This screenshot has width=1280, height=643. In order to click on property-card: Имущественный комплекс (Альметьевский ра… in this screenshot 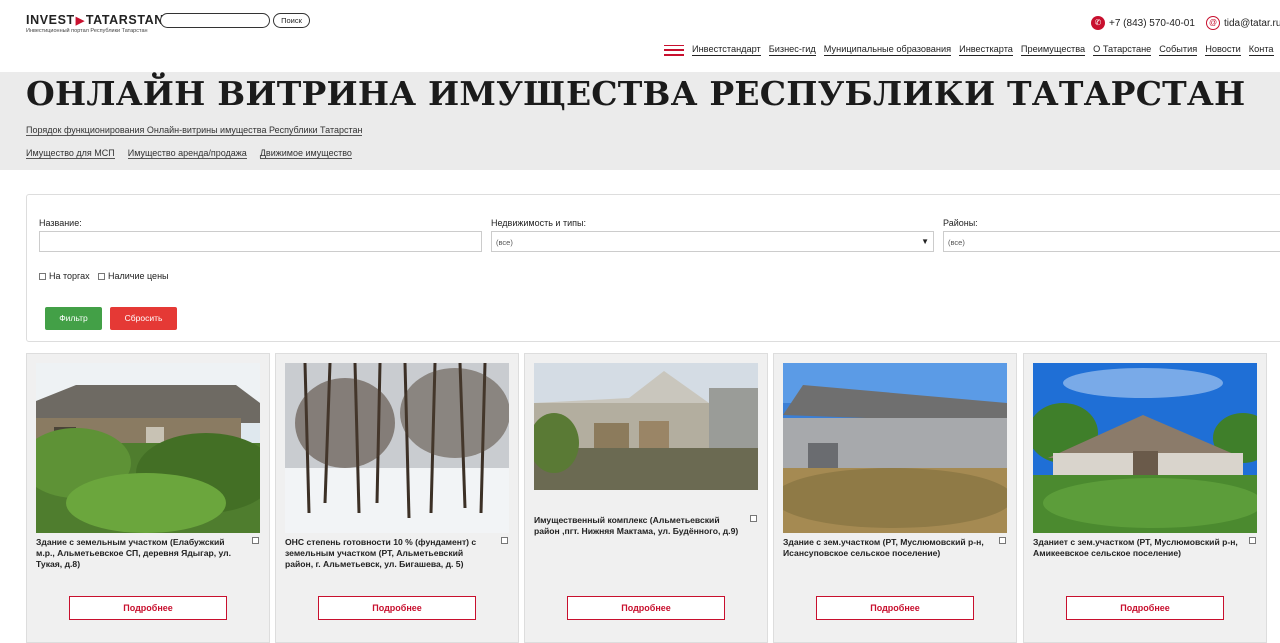, I will do `click(646, 498)`.